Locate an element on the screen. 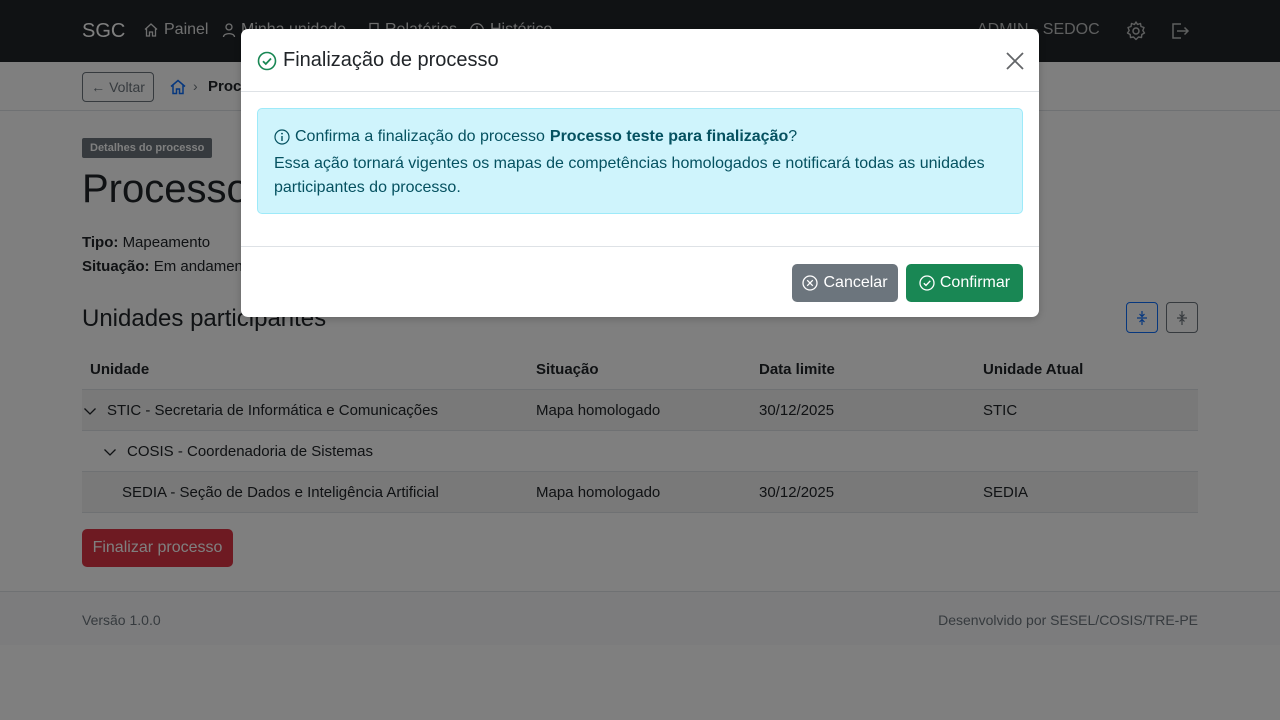 The image size is (1280, 720). modal-footer: Cancelar Confirmar is located at coordinates (640, 281).